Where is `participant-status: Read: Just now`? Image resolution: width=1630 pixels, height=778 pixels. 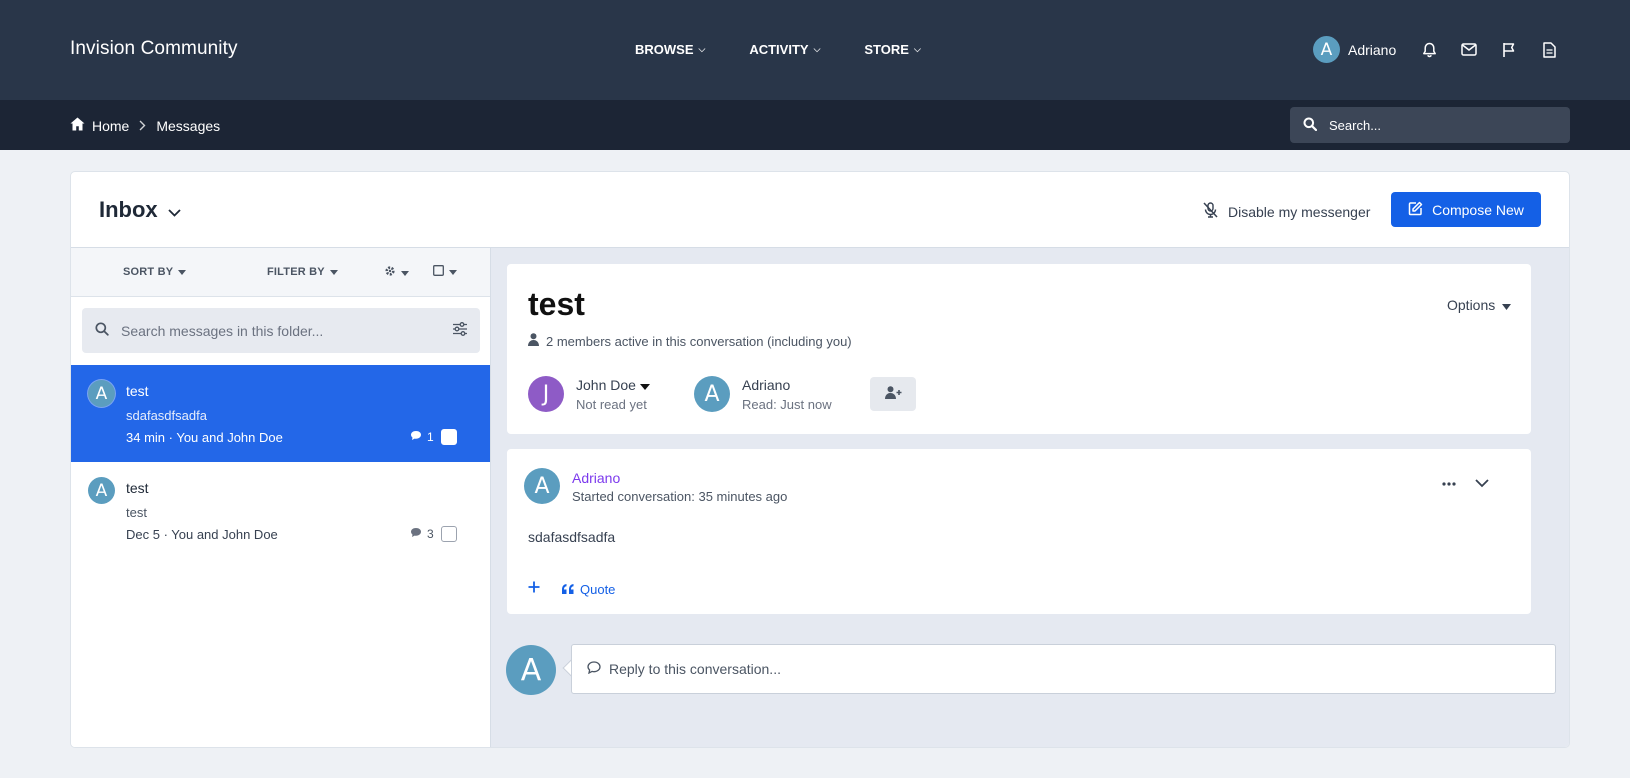 participant-status: Read: Just now is located at coordinates (787, 404).